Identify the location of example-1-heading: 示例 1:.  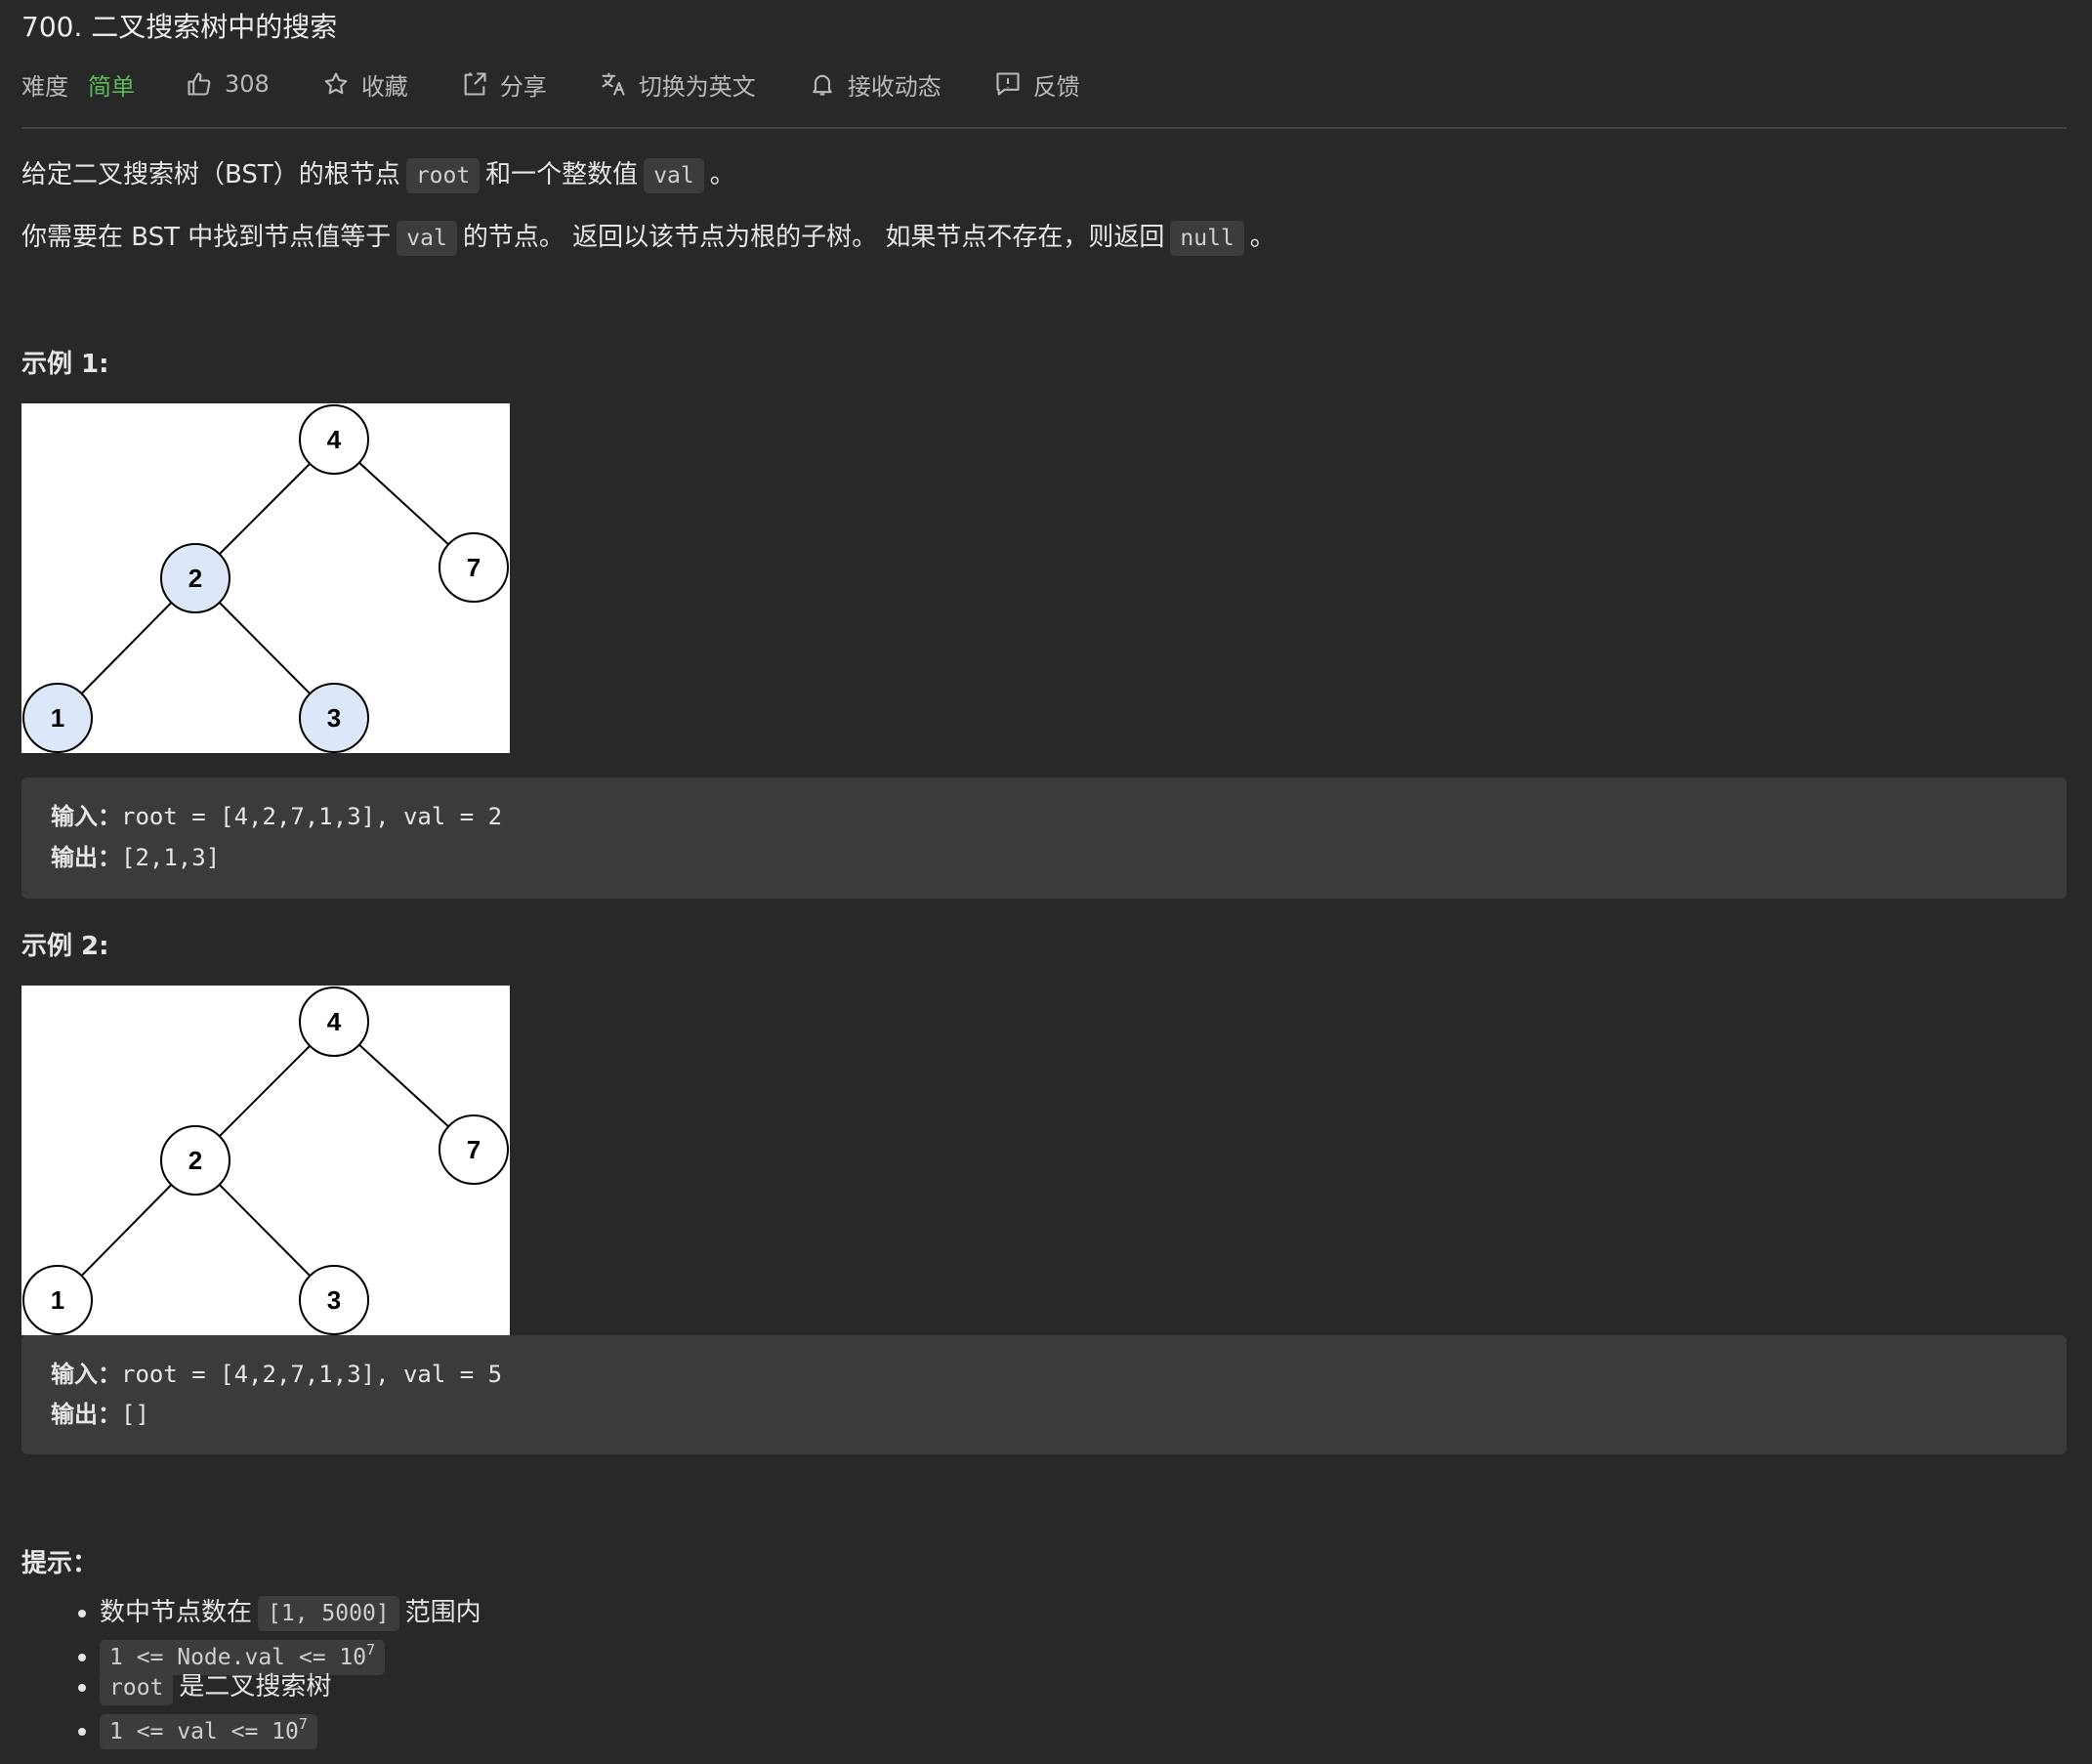
(65, 364).